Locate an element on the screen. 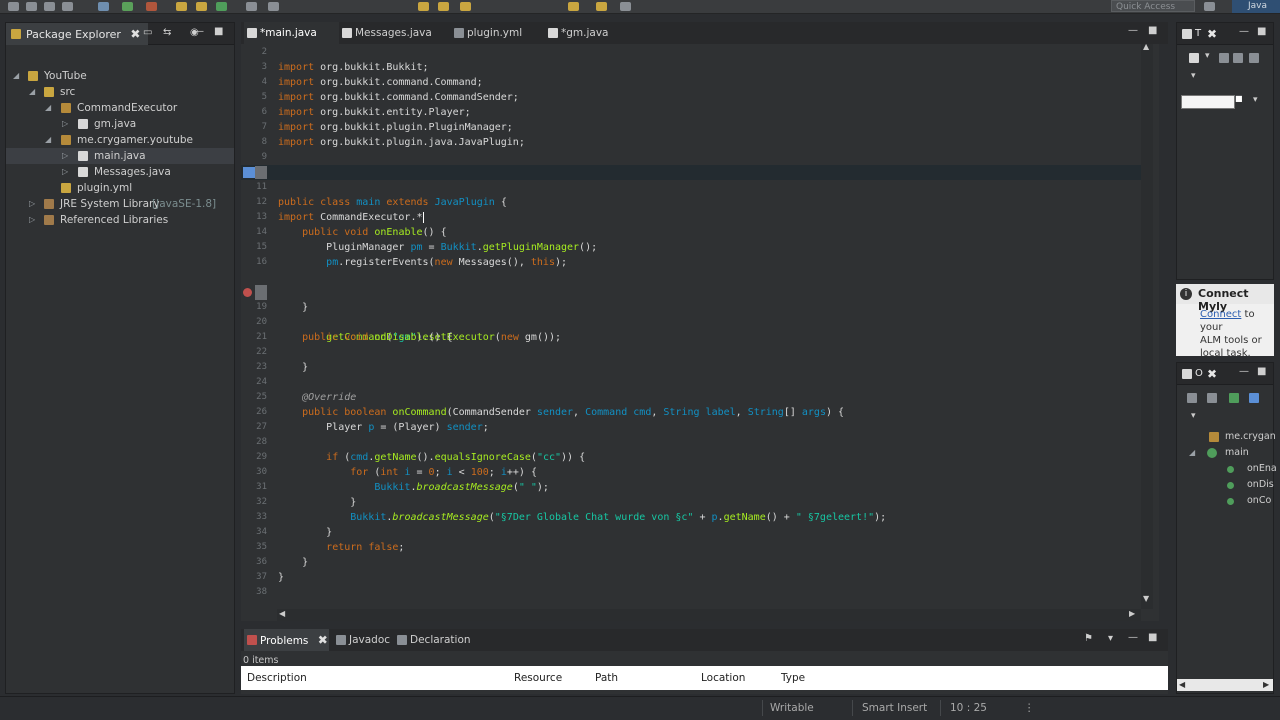 The width and height of the screenshot is (1280, 720). new-task-icon is located at coordinates (1194, 58).